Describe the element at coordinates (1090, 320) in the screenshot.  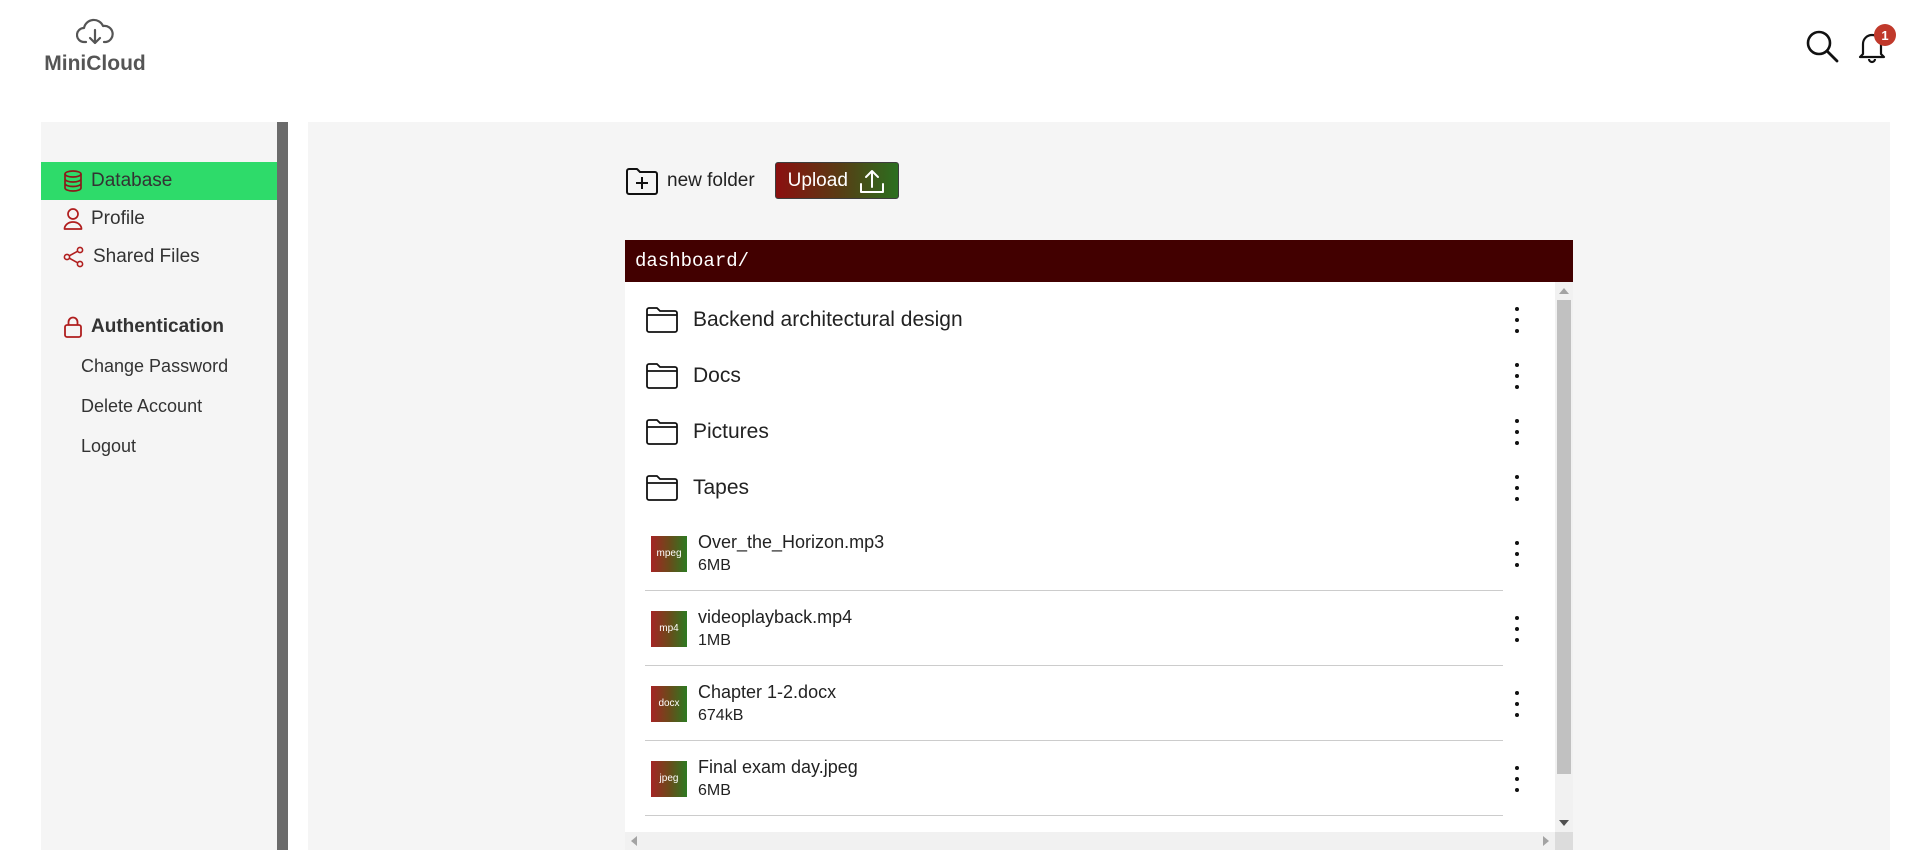
I see `folder-row: Backend architectural design` at that location.